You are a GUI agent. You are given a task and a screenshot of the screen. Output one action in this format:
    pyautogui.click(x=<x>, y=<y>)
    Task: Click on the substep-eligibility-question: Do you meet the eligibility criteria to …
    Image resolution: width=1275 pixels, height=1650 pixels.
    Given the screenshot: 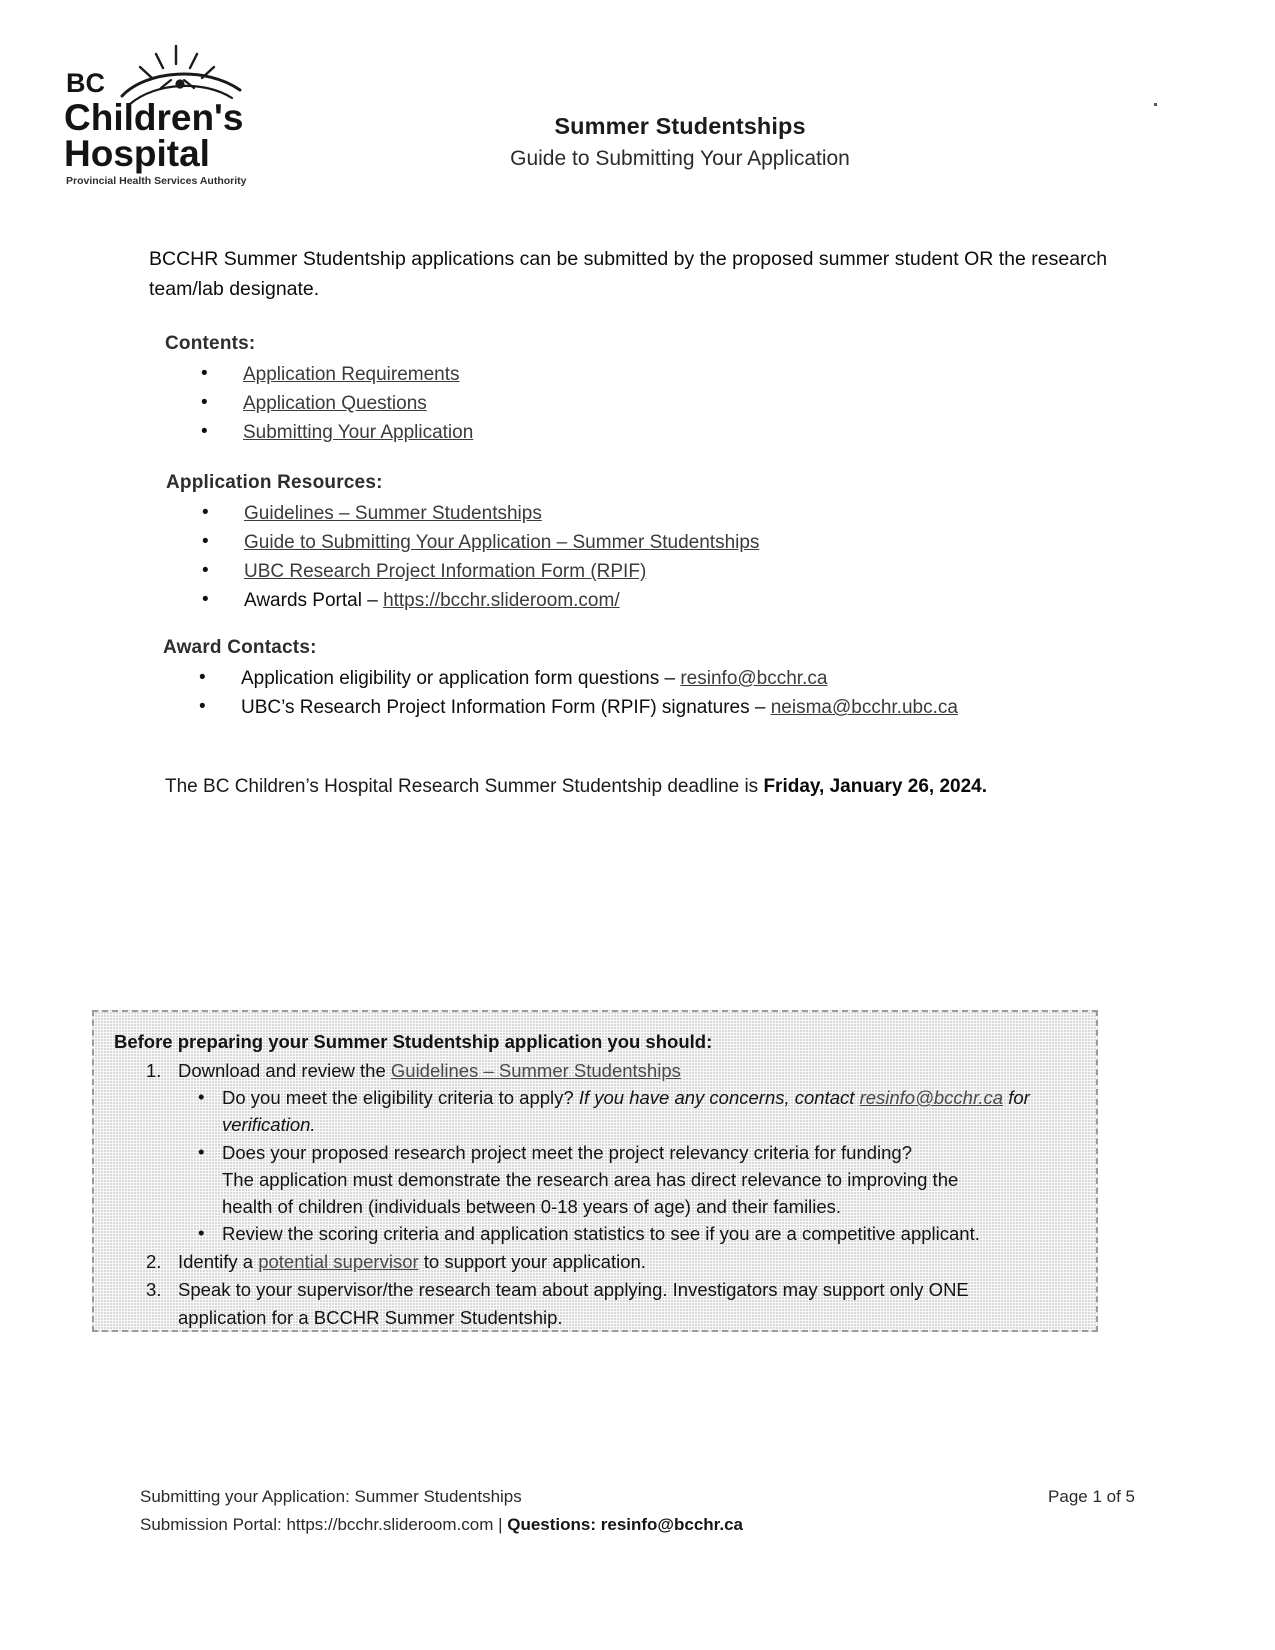 What is the action you would take?
    pyautogui.click(x=400, y=1098)
    